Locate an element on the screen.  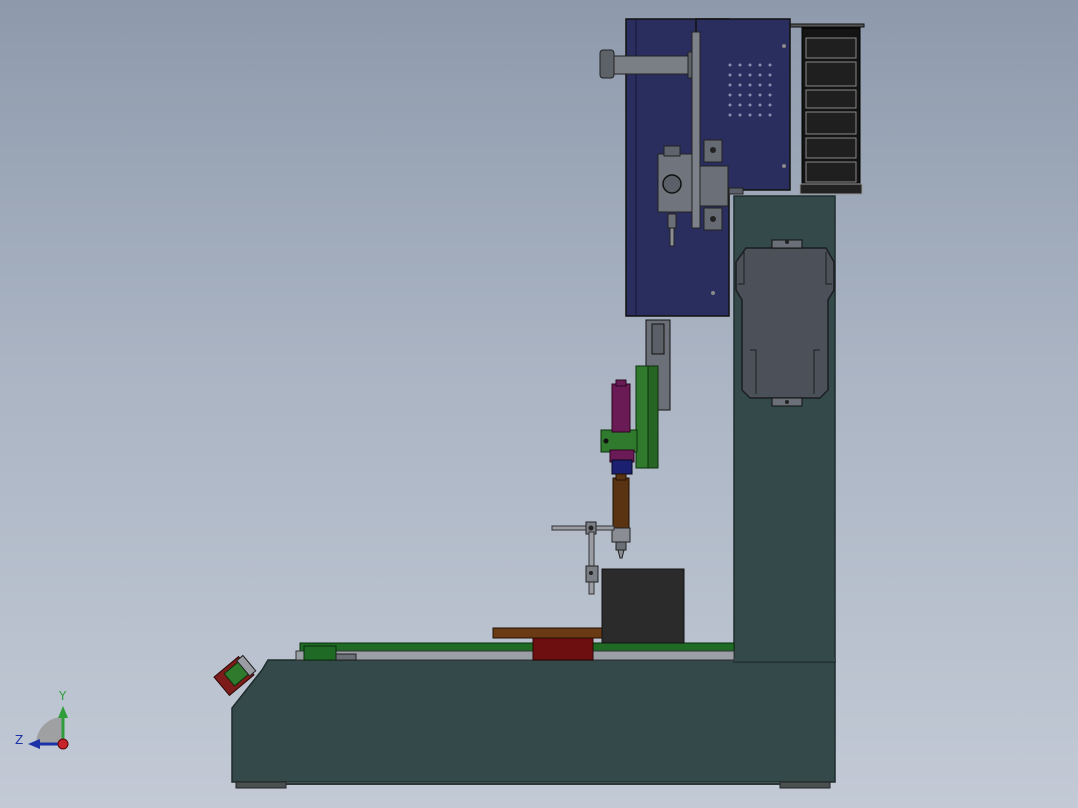
base-foot-left is located at coordinates (261, 785).